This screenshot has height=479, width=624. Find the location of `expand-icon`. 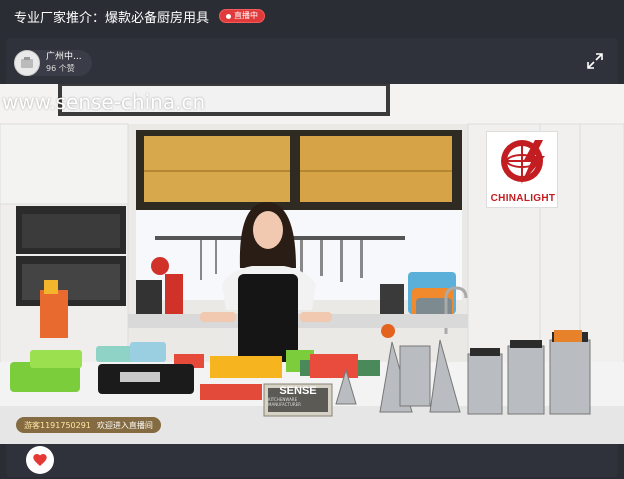

expand-icon is located at coordinates (595, 61).